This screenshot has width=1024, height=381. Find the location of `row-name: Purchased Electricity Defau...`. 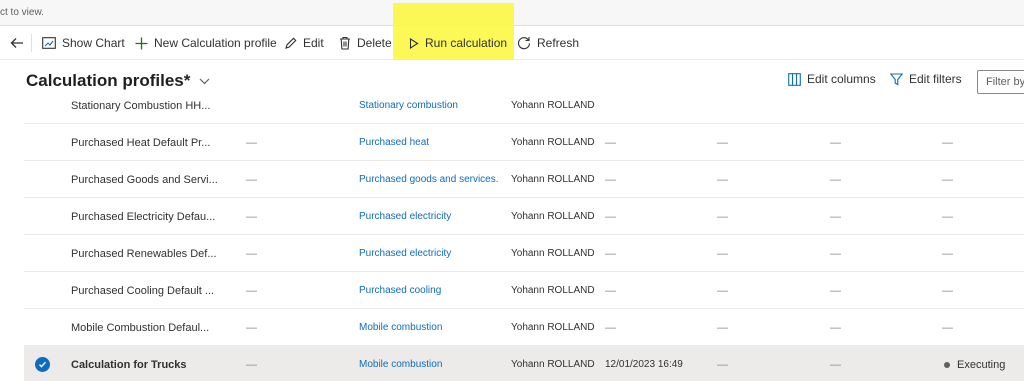

row-name: Purchased Electricity Defau... is located at coordinates (143, 216).